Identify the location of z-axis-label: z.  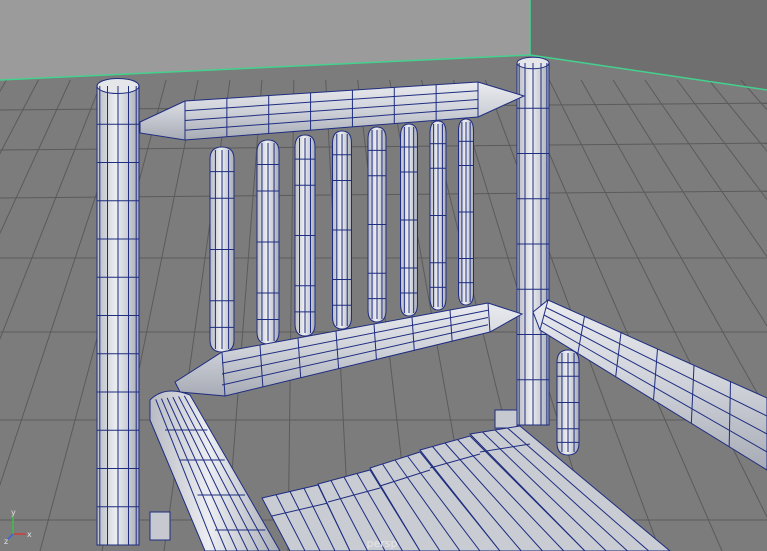
(6, 540).